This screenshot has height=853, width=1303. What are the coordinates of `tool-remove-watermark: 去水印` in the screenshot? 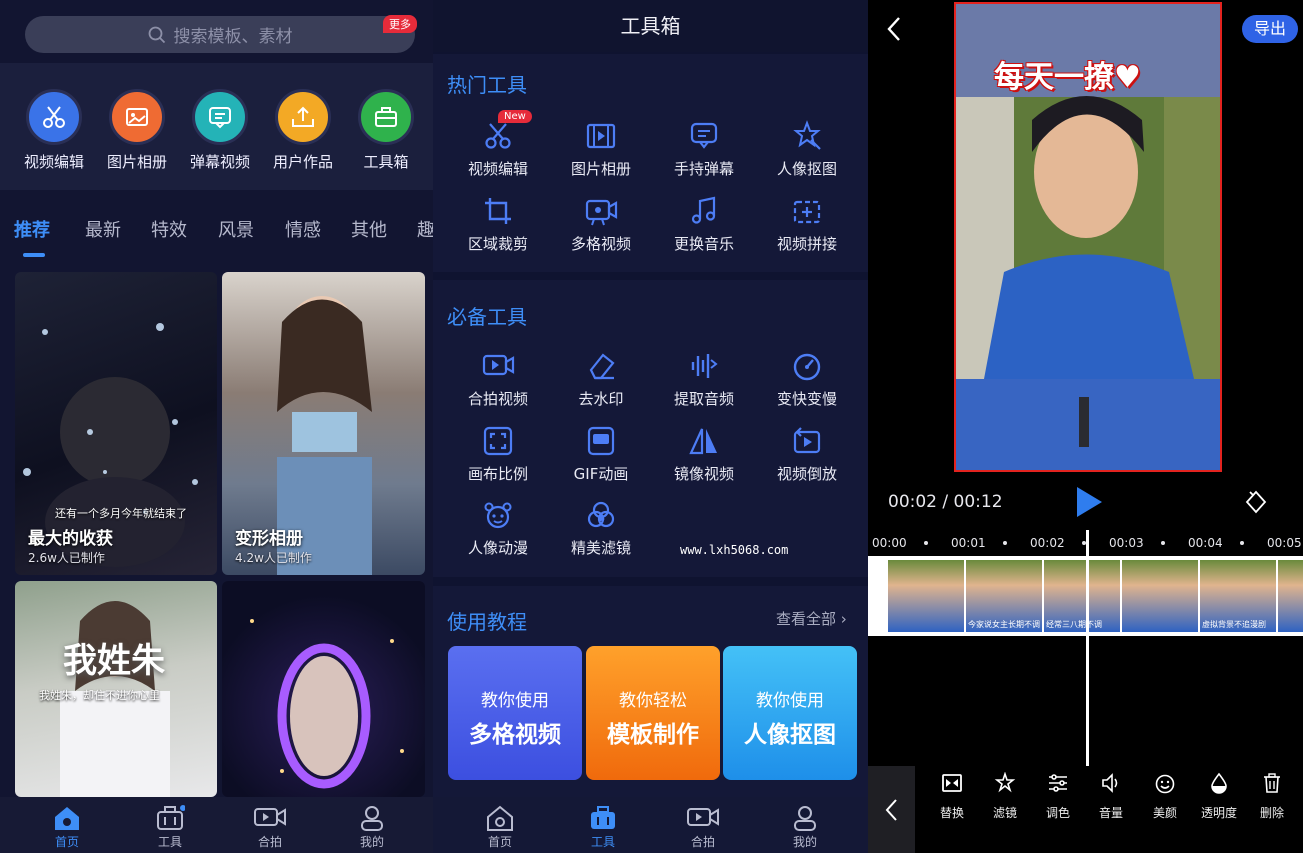 It's located at (601, 379).